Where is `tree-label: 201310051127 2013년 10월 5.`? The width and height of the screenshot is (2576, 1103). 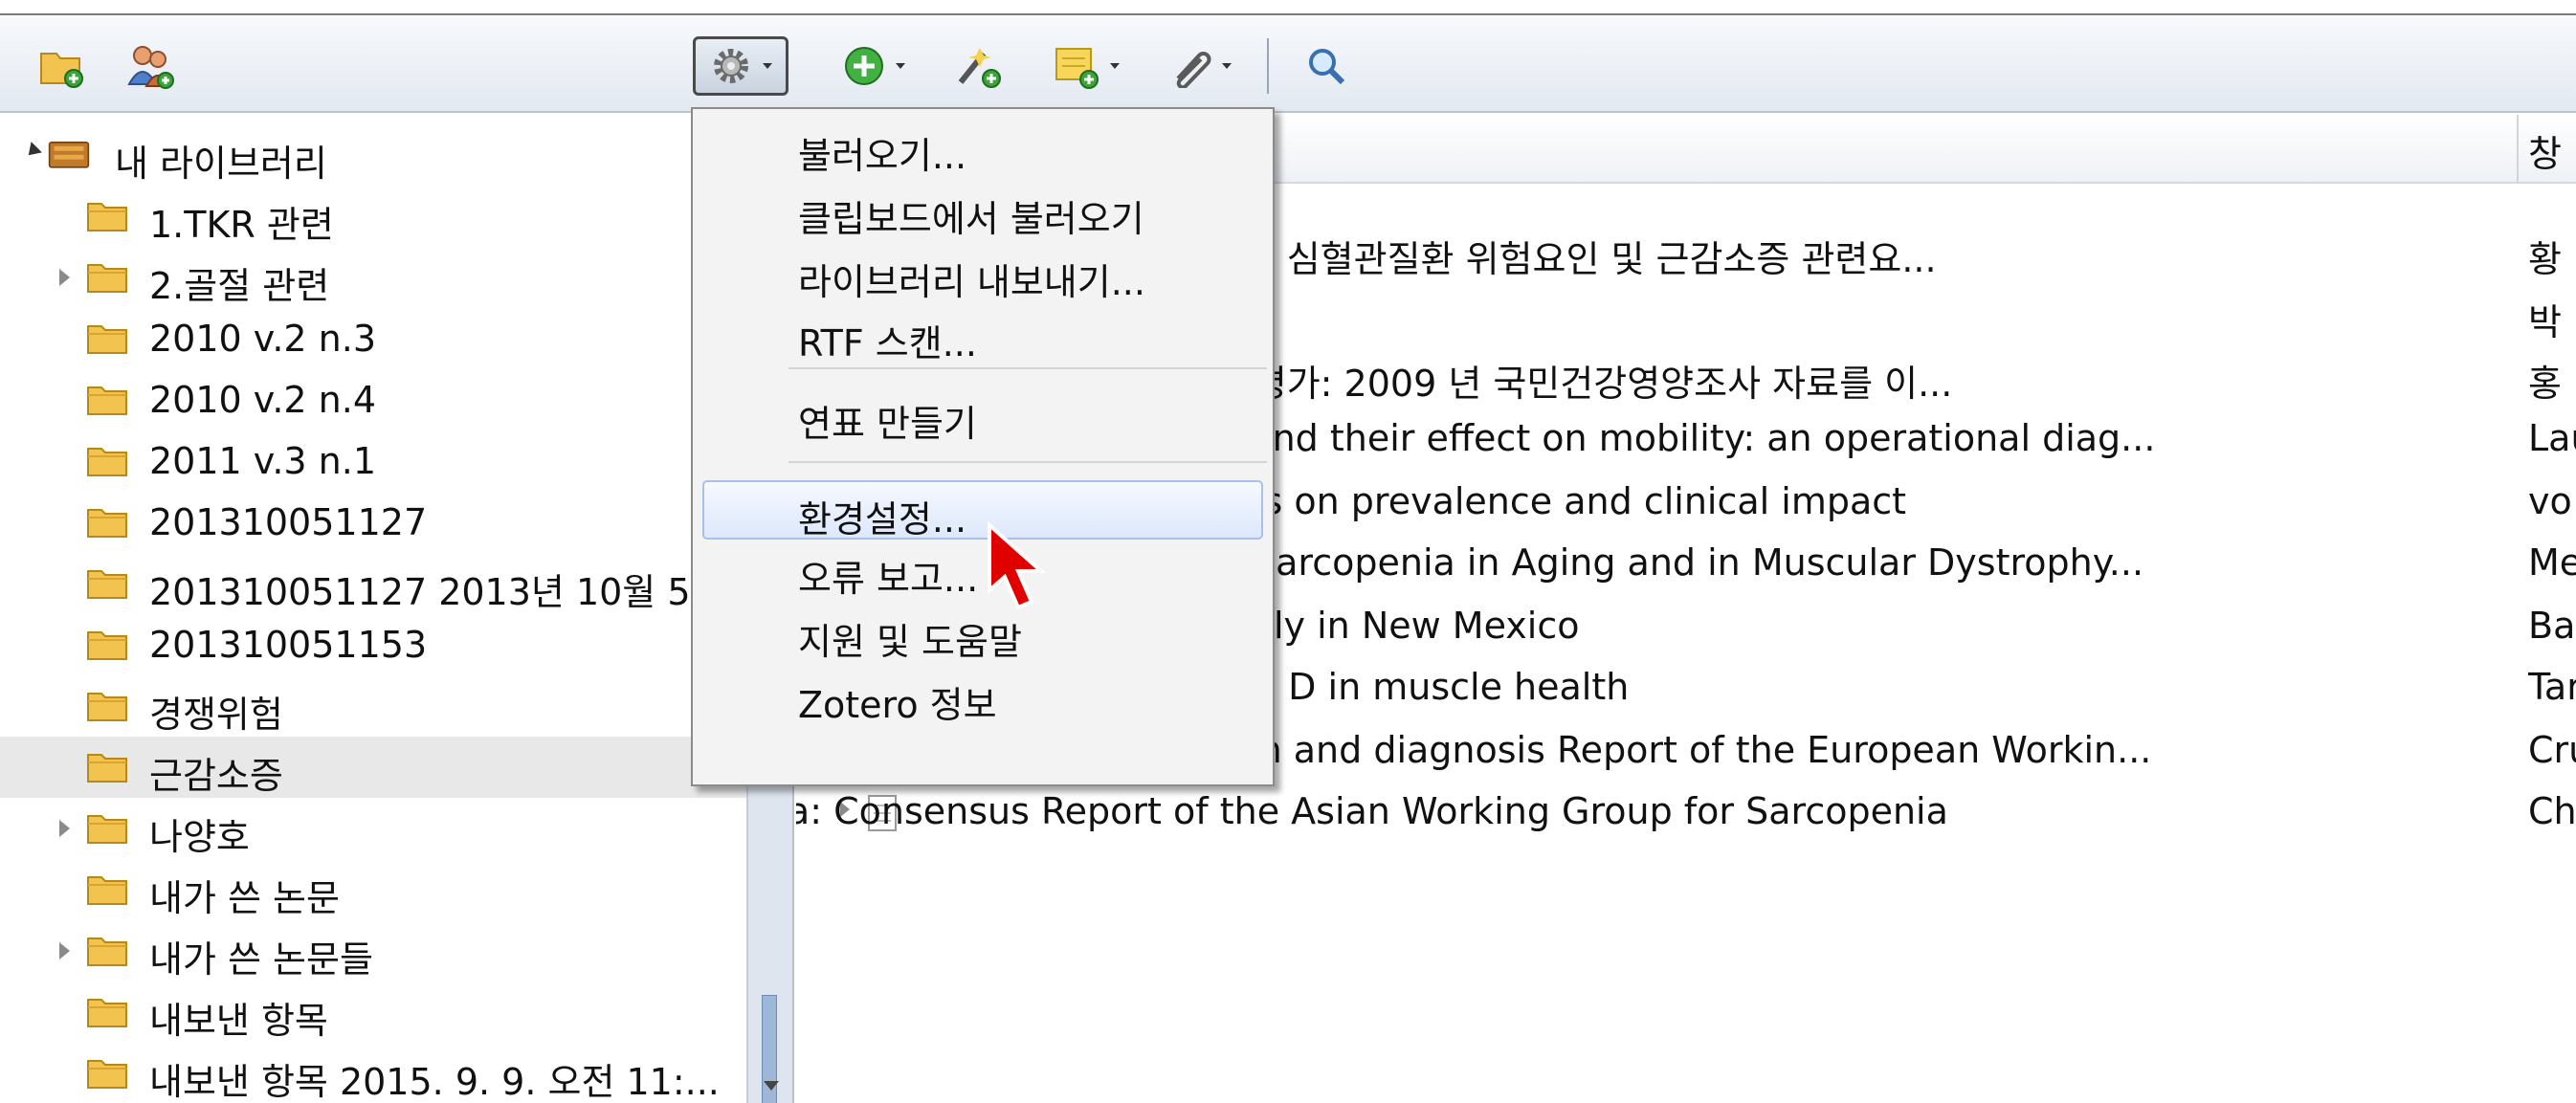 tree-label: 201310051127 2013년 10월 5. is located at coordinates (425, 592).